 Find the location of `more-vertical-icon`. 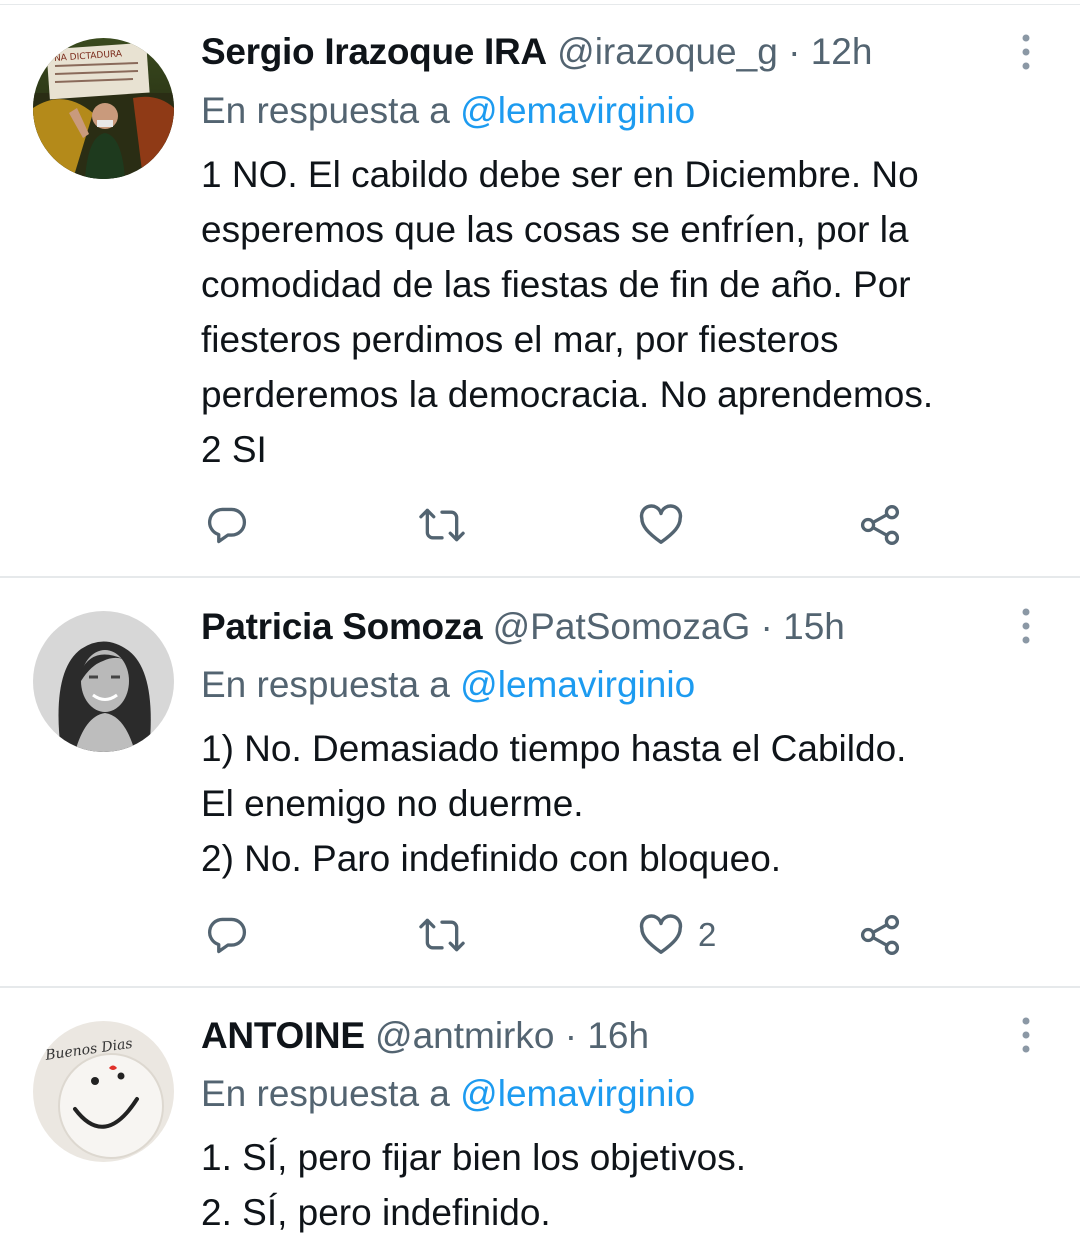

more-vertical-icon is located at coordinates (1026, 1035).